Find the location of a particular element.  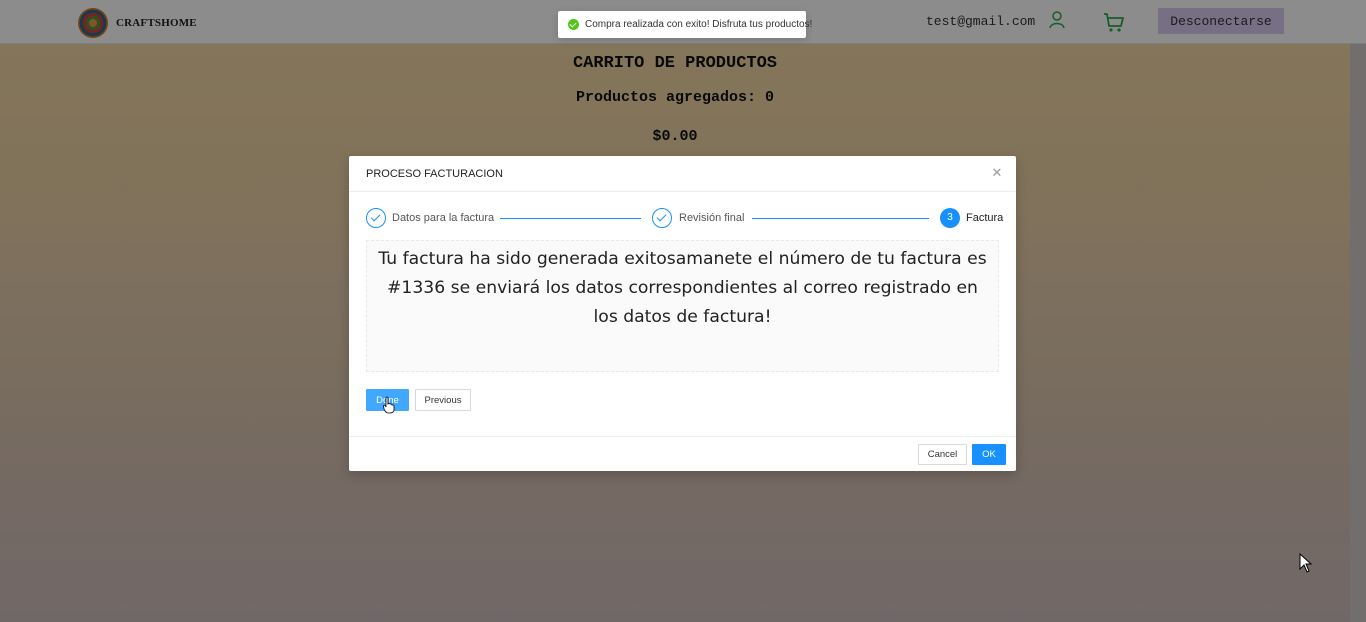

step-2-check-icon is located at coordinates (662, 218).